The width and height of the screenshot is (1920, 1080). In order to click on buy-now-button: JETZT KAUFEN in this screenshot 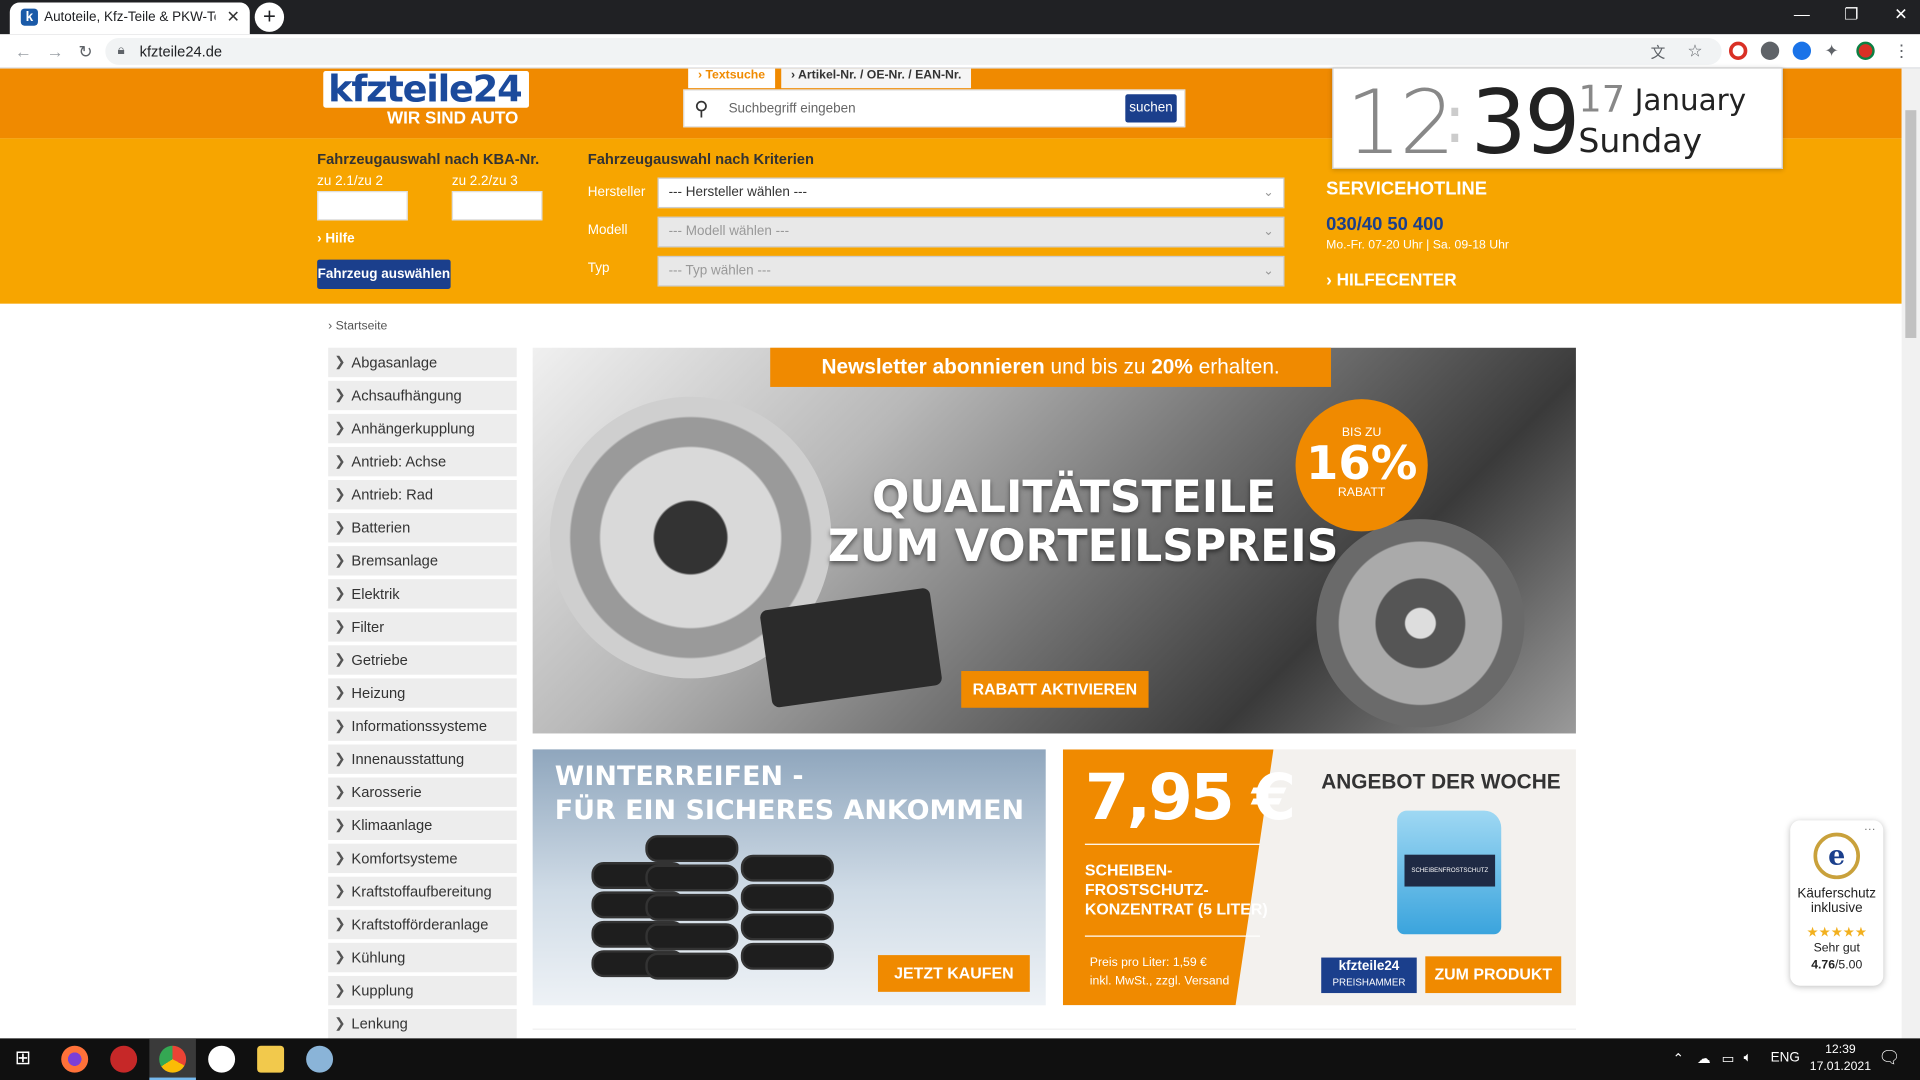, I will do `click(953, 973)`.